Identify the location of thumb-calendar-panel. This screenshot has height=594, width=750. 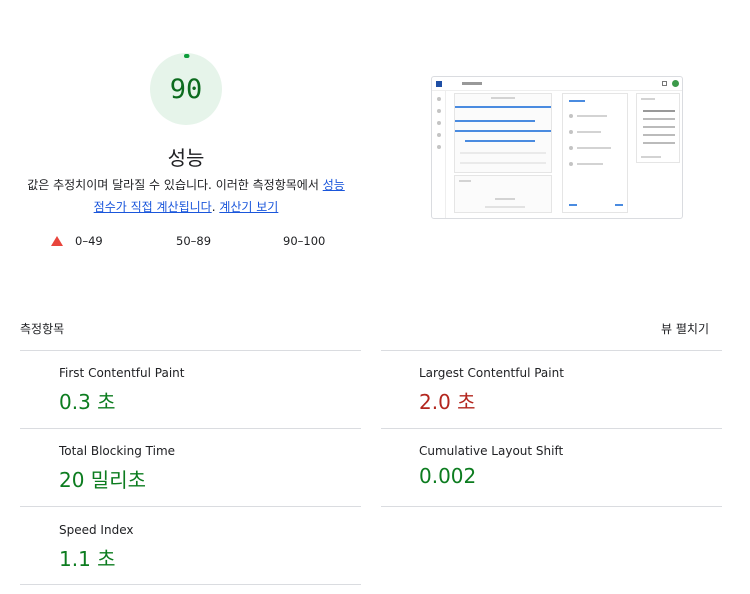
(503, 133).